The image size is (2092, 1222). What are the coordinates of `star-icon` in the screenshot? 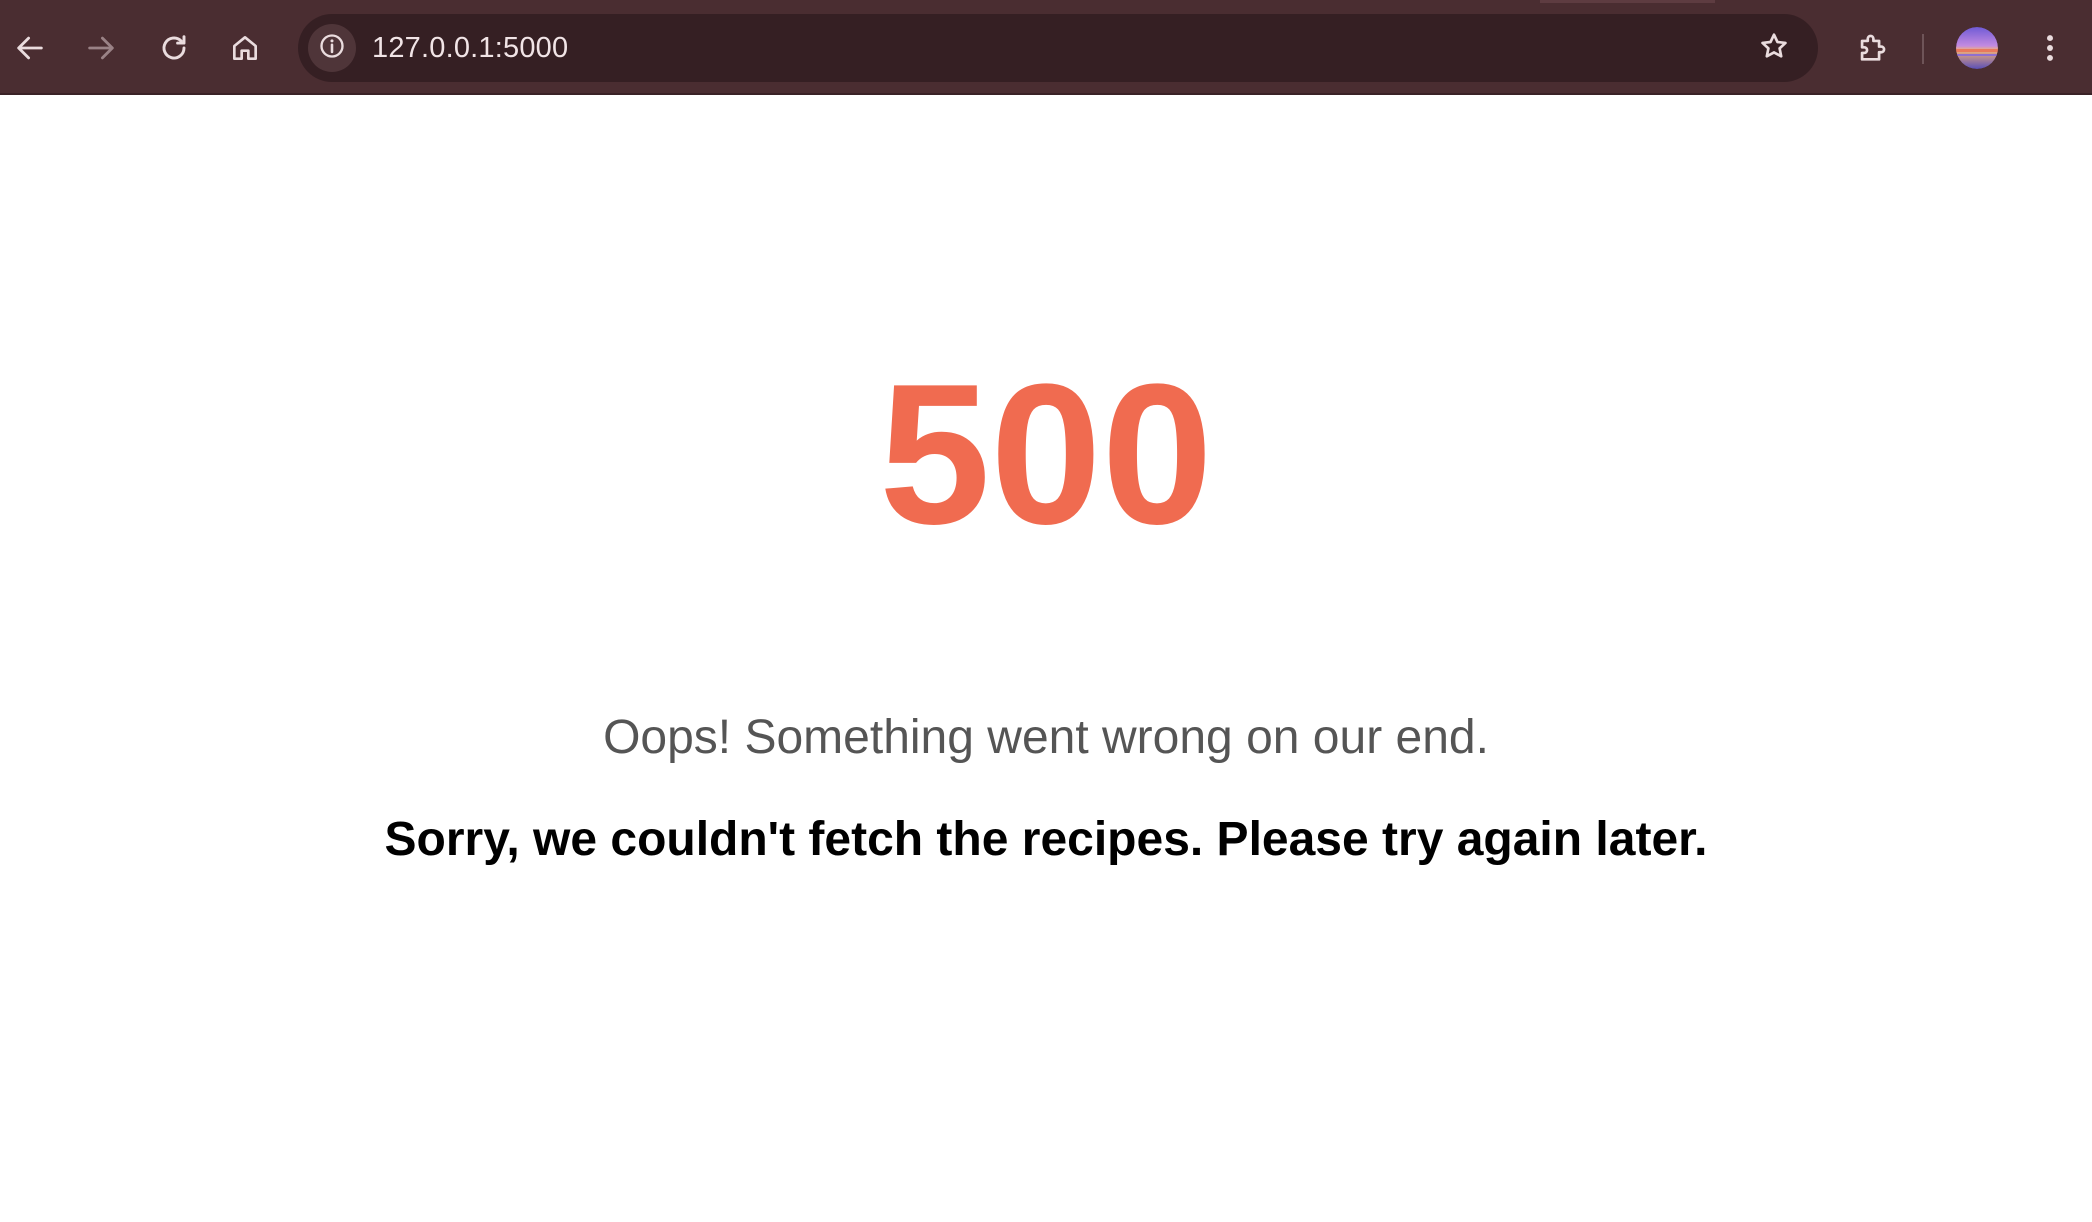 It's located at (1774, 48).